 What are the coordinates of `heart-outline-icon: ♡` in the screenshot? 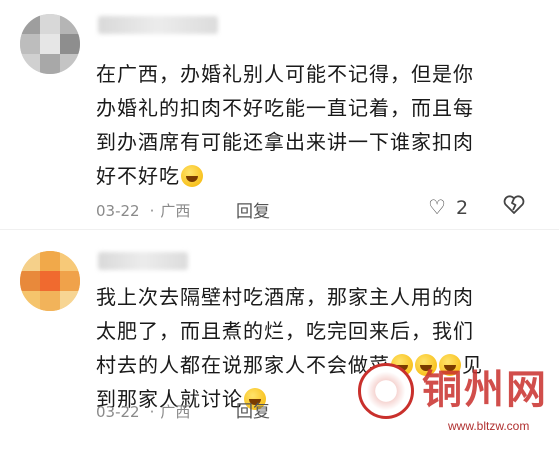 It's located at (437, 207).